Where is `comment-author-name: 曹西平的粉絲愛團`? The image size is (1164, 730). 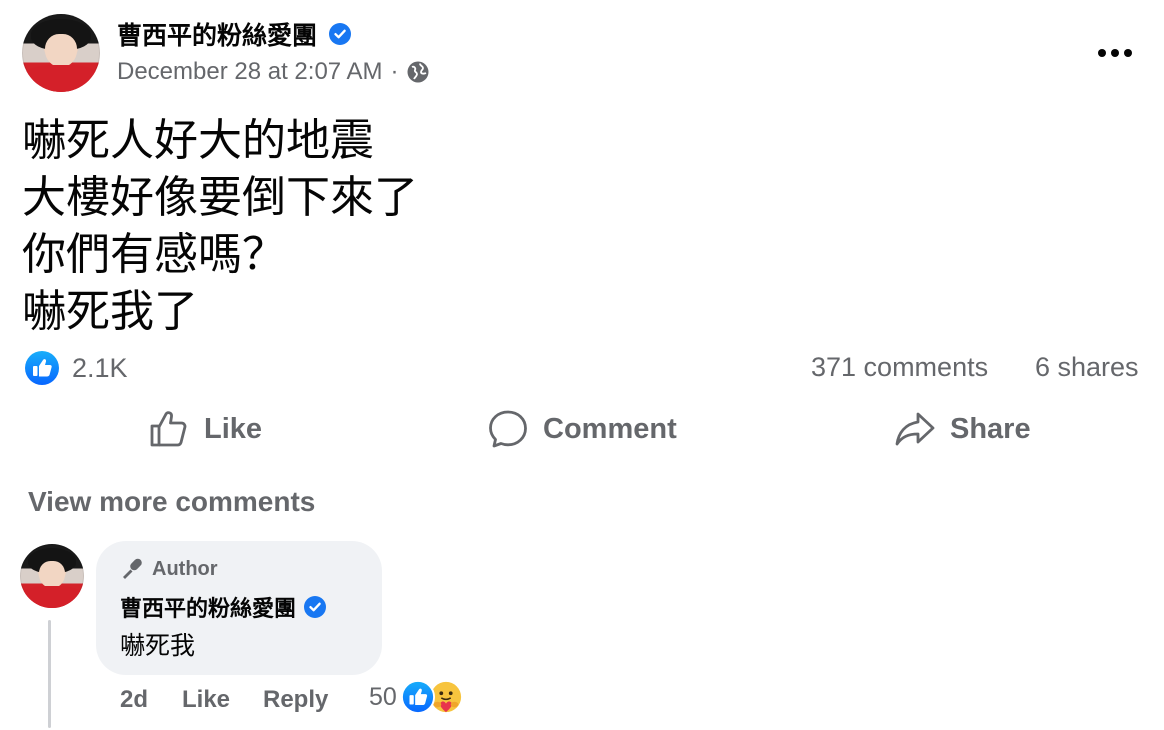 comment-author-name: 曹西平的粉絲愛團 is located at coordinates (208, 607).